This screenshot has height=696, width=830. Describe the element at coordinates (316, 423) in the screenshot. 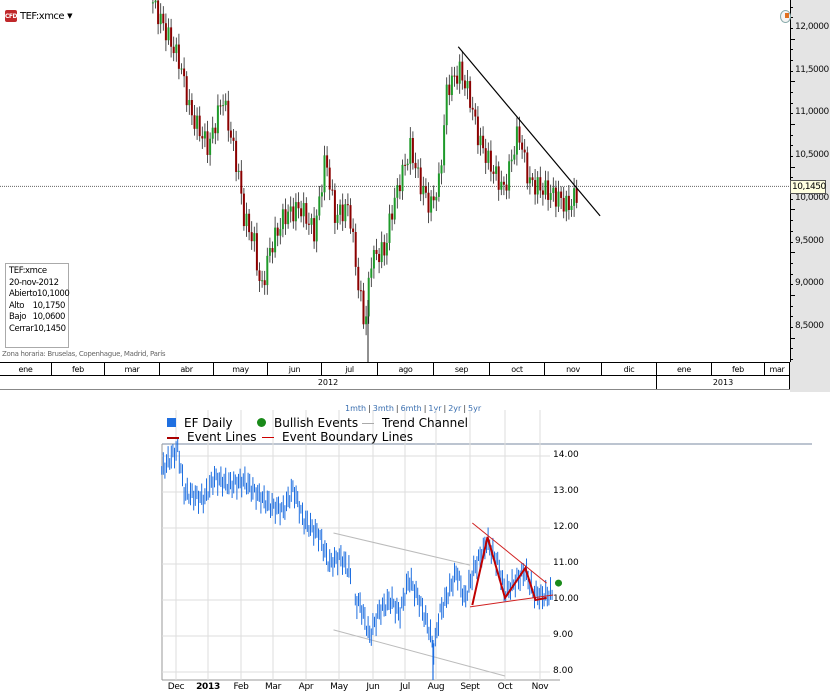

I see `legend-label: Bullish Events` at that location.